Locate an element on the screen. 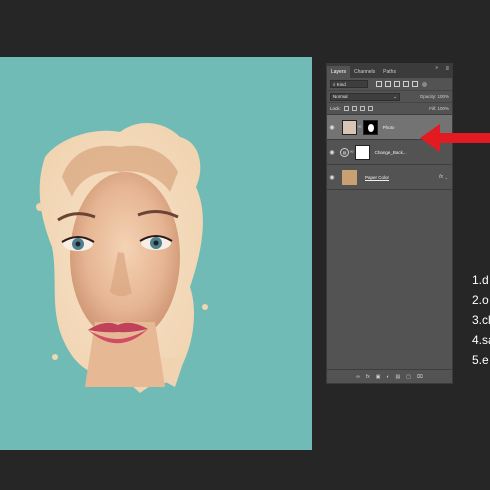 The image size is (490, 490). tab-paths: Paths is located at coordinates (389, 72).